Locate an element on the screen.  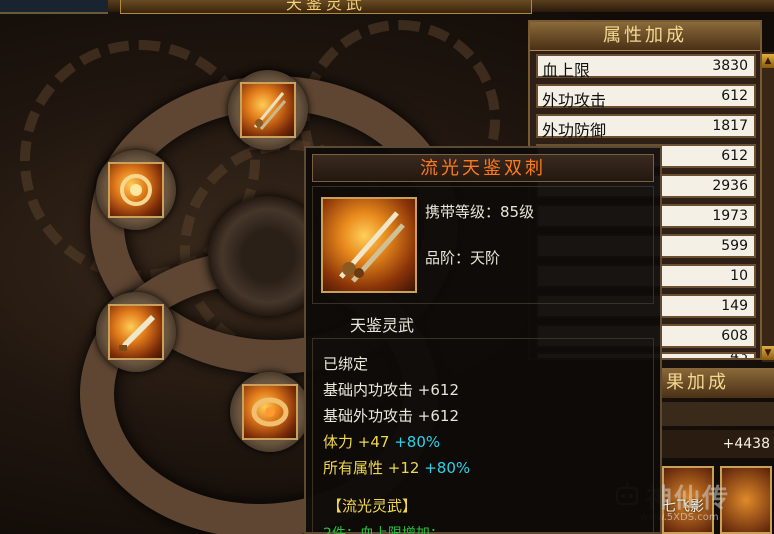
stat-name: 体力 is located at coordinates (338, 442).